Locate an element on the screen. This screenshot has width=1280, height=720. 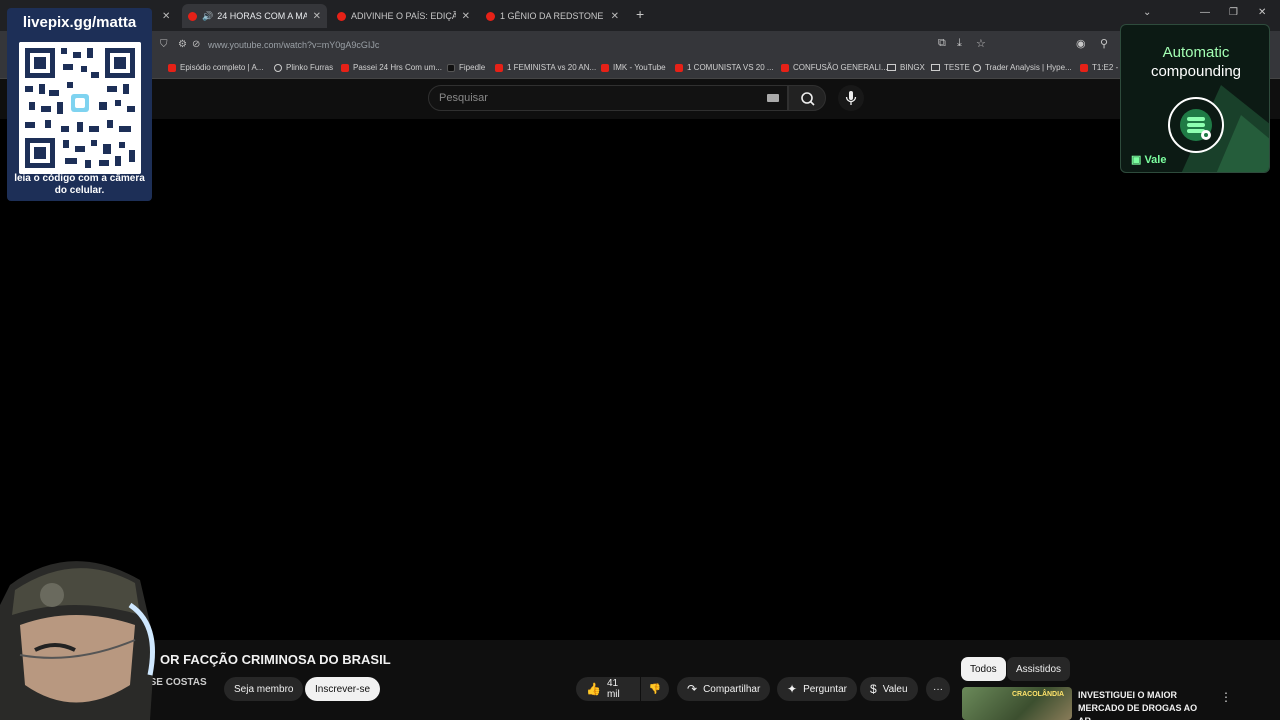
search-button is located at coordinates (807, 98).